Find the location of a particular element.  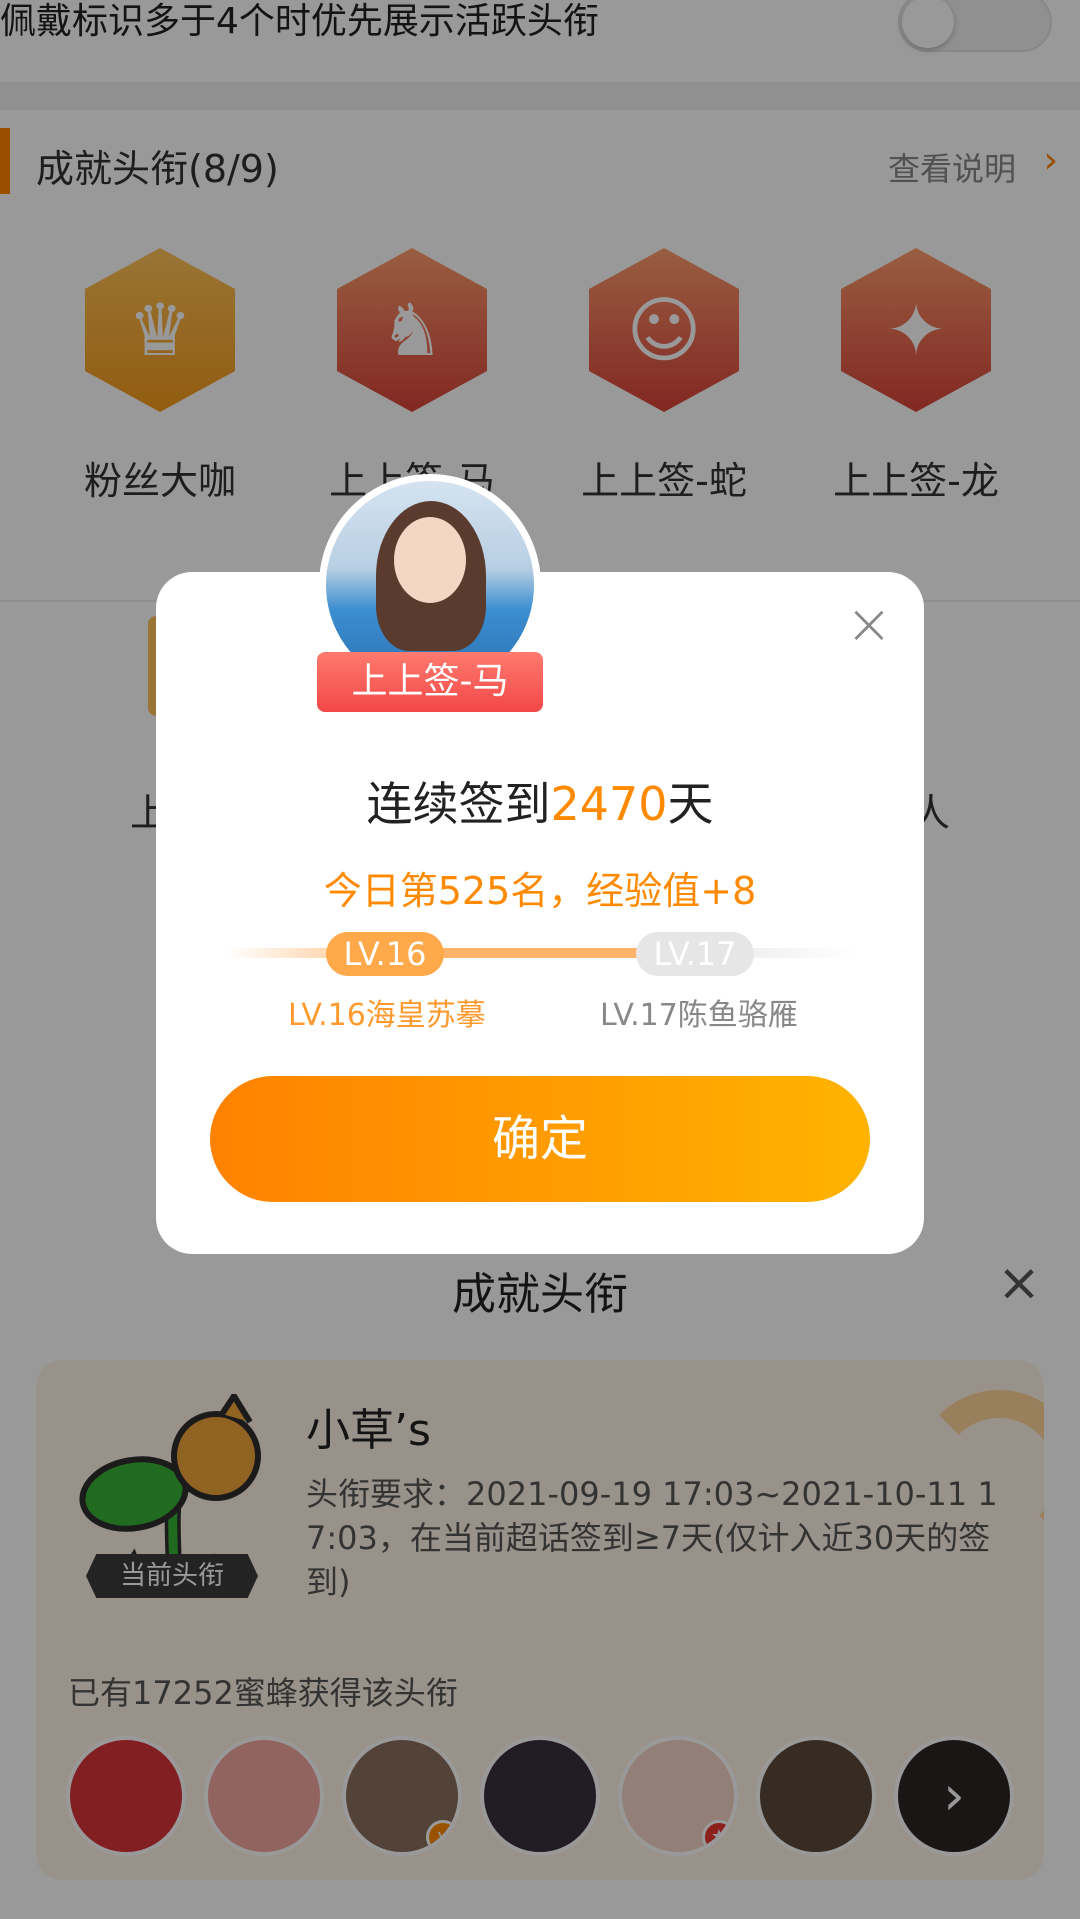

today-rank-text: 今日第525名，经验值+8 is located at coordinates (540, 891).